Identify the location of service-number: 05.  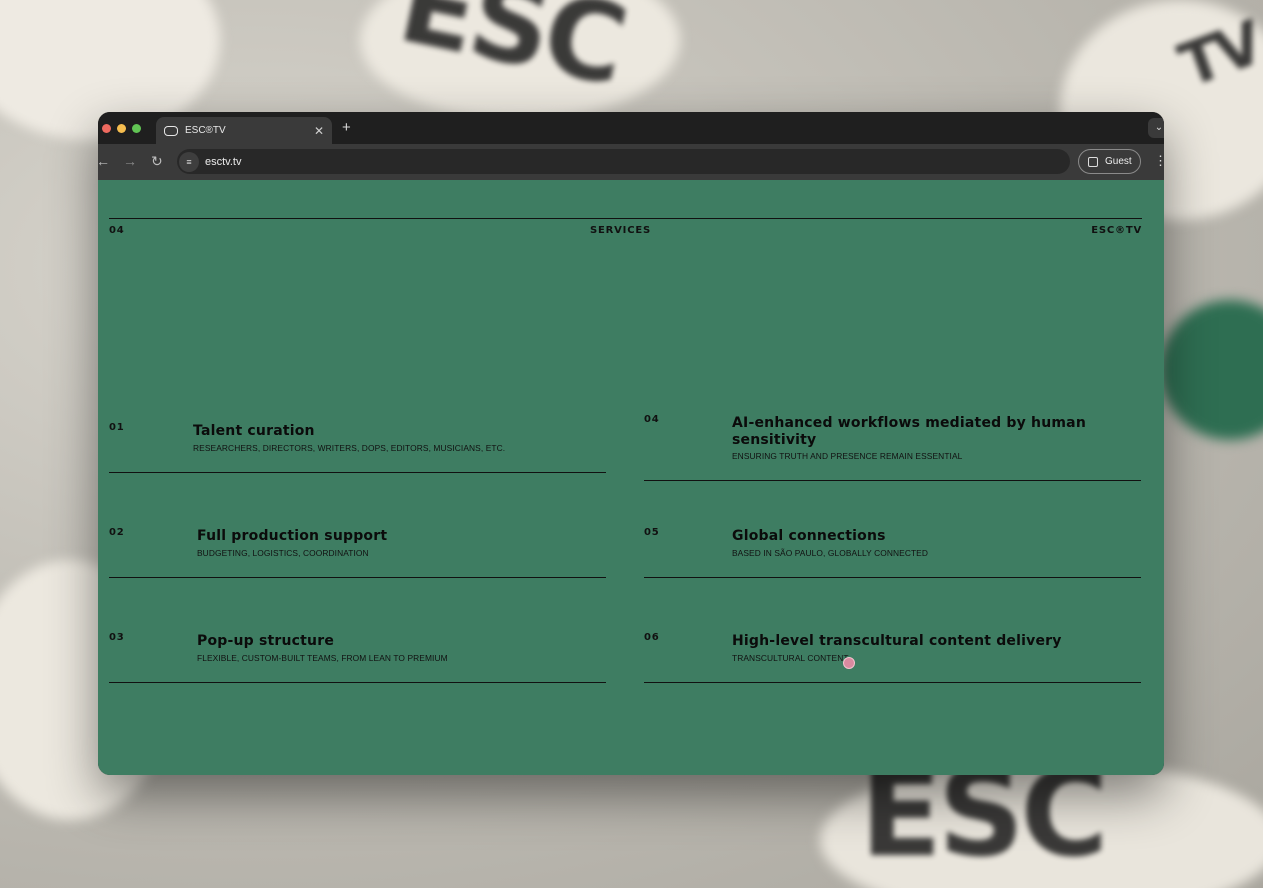
(652, 532).